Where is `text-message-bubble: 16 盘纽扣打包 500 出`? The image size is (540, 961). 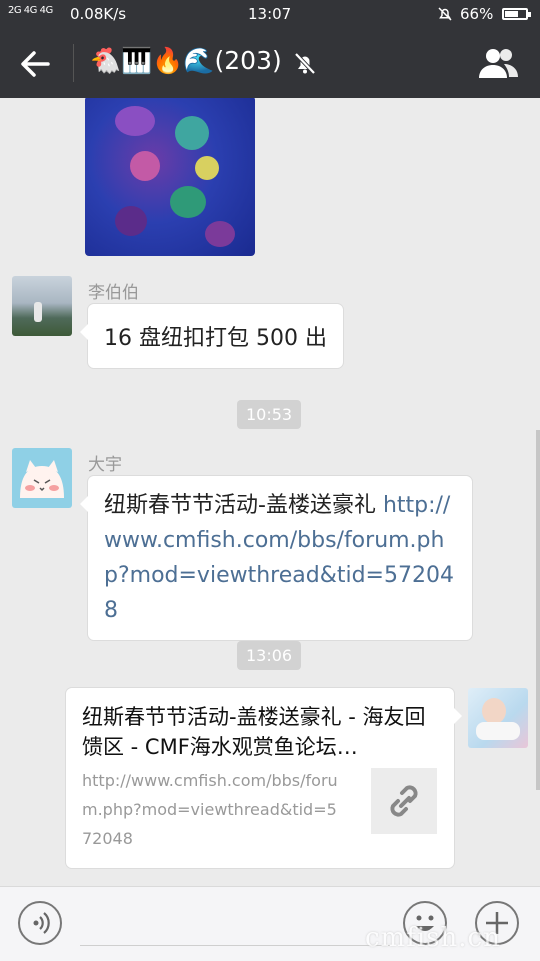 text-message-bubble: 16 盘纽扣打包 500 出 is located at coordinates (211, 336).